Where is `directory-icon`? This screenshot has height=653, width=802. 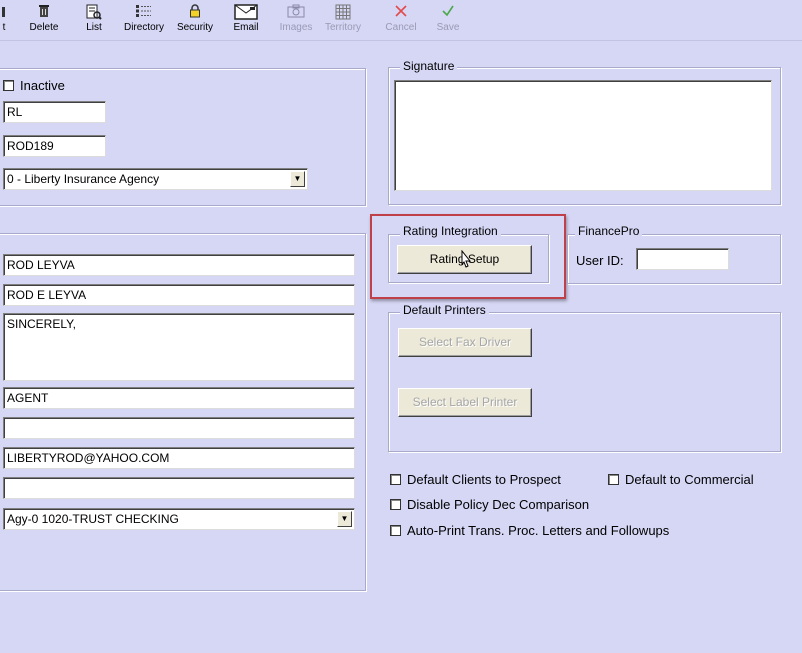 directory-icon is located at coordinates (144, 13).